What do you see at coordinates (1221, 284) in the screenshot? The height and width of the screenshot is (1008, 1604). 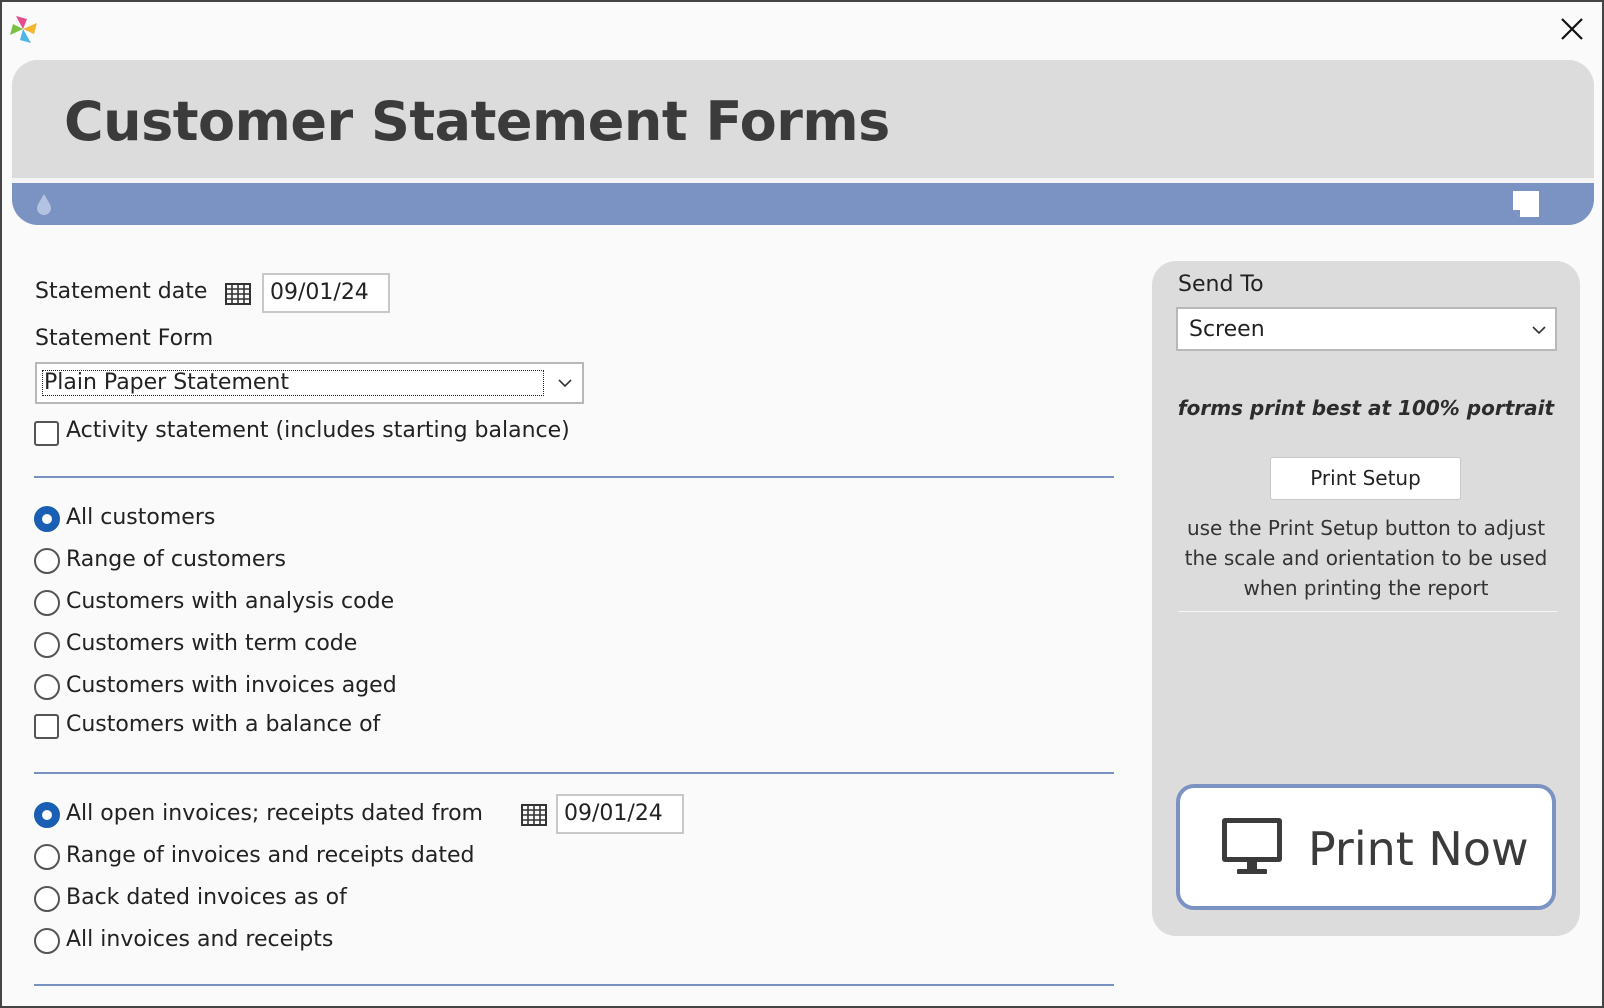 I see `send-to-label: Send To` at bounding box center [1221, 284].